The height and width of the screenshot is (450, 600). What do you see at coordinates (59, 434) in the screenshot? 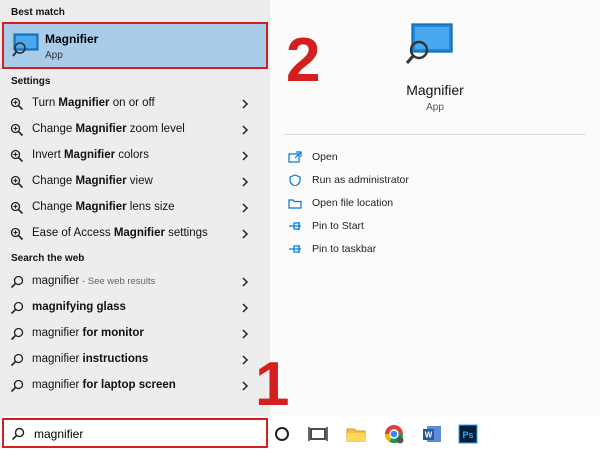
I see `search-input-value: magnifier` at bounding box center [59, 434].